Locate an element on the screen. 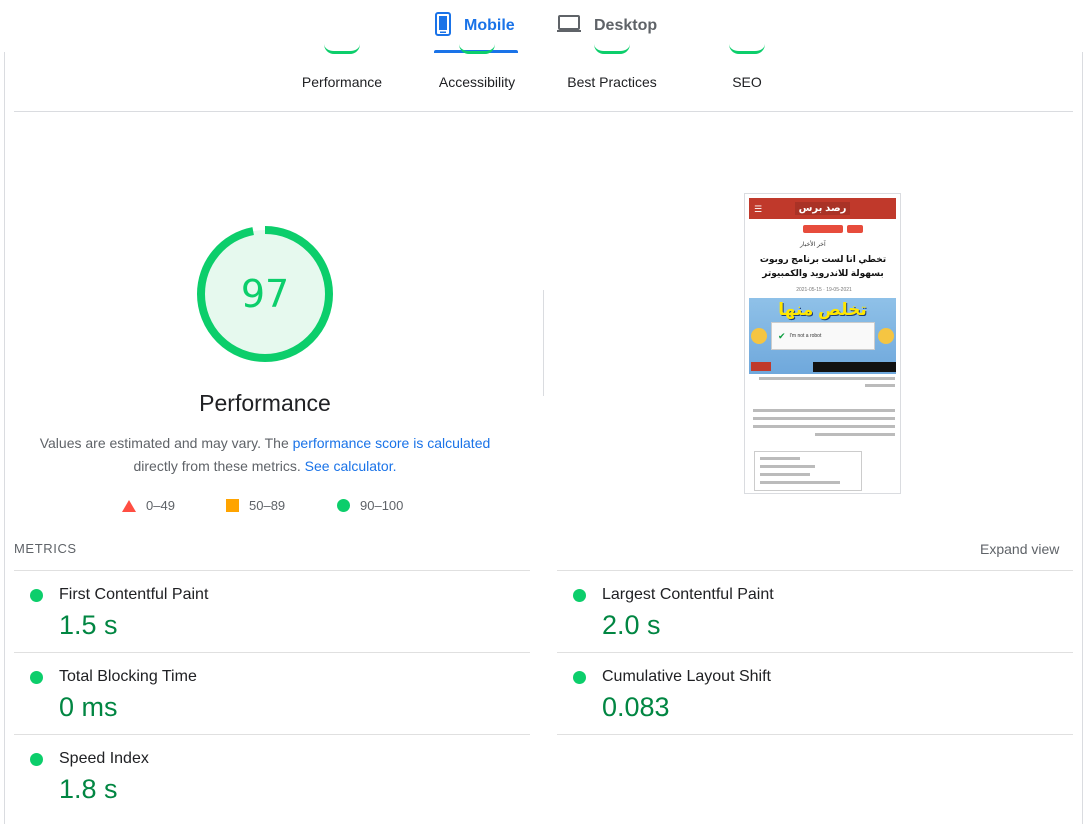 This screenshot has width=1087, height=824. desc-text: Values are estimated and may vary. The is located at coordinates (166, 443).